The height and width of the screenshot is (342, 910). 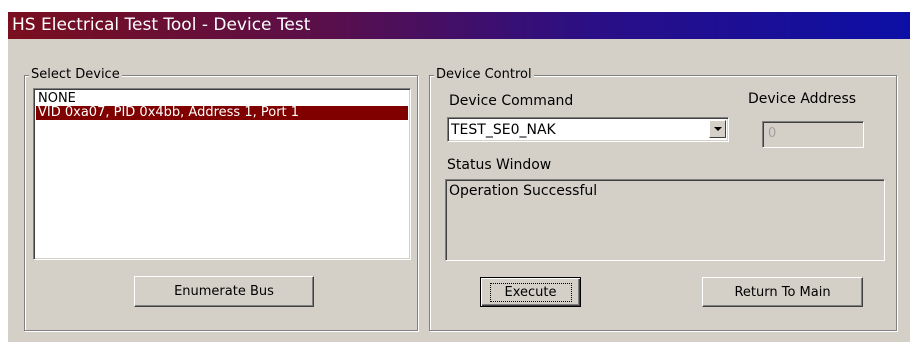 What do you see at coordinates (75, 75) in the screenshot?
I see `select-device-group-title: Select Device` at bounding box center [75, 75].